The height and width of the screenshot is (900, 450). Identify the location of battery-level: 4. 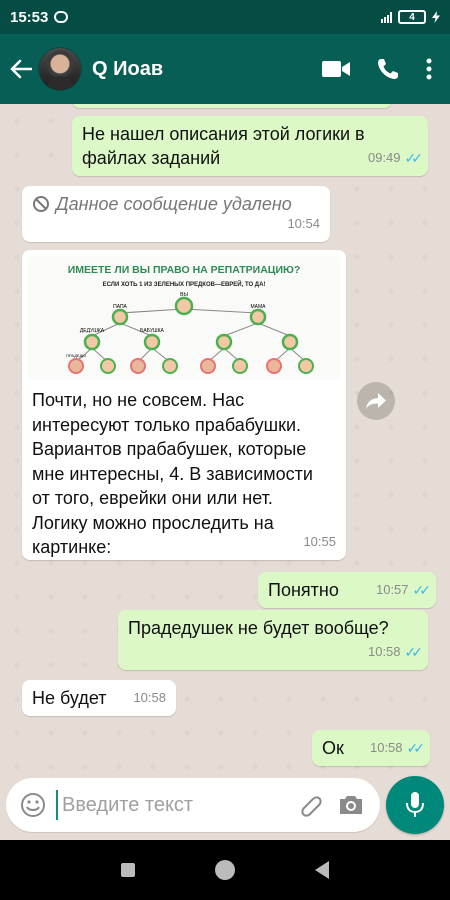
(412, 17).